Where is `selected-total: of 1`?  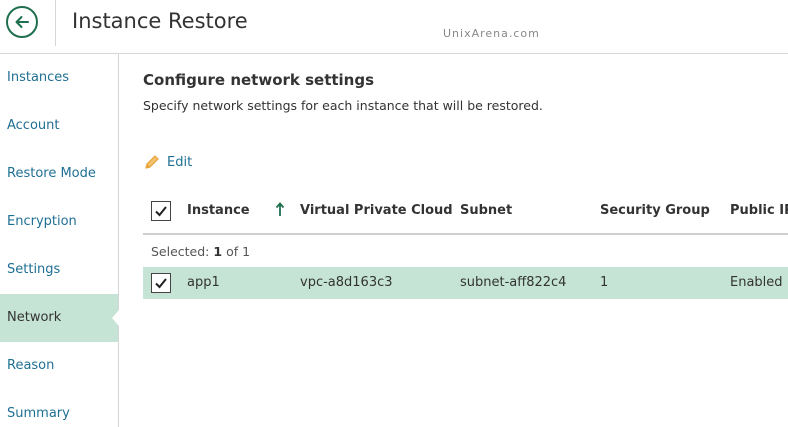
selected-total: of 1 is located at coordinates (238, 251).